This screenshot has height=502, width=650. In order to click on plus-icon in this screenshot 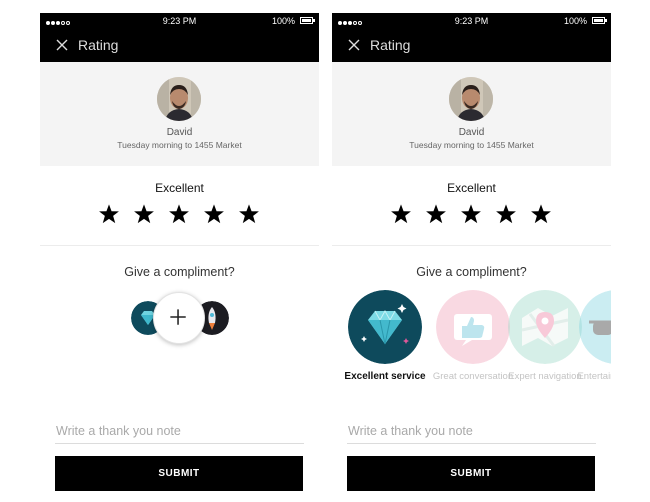, I will do `click(178, 317)`.